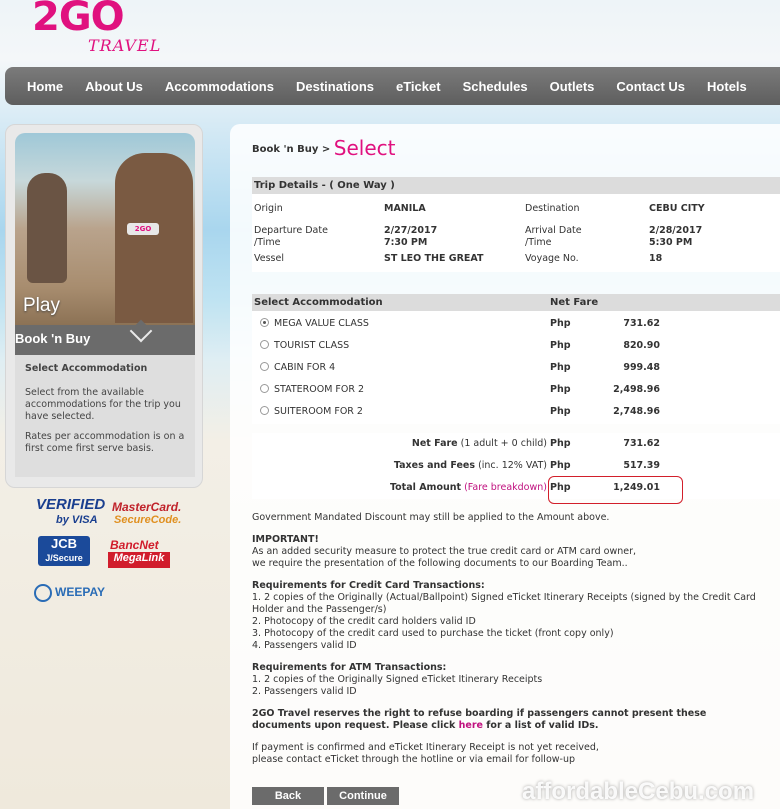  What do you see at coordinates (349, 667) in the screenshot?
I see `atm-requirements-title: Requirements for ATM Transactions:` at bounding box center [349, 667].